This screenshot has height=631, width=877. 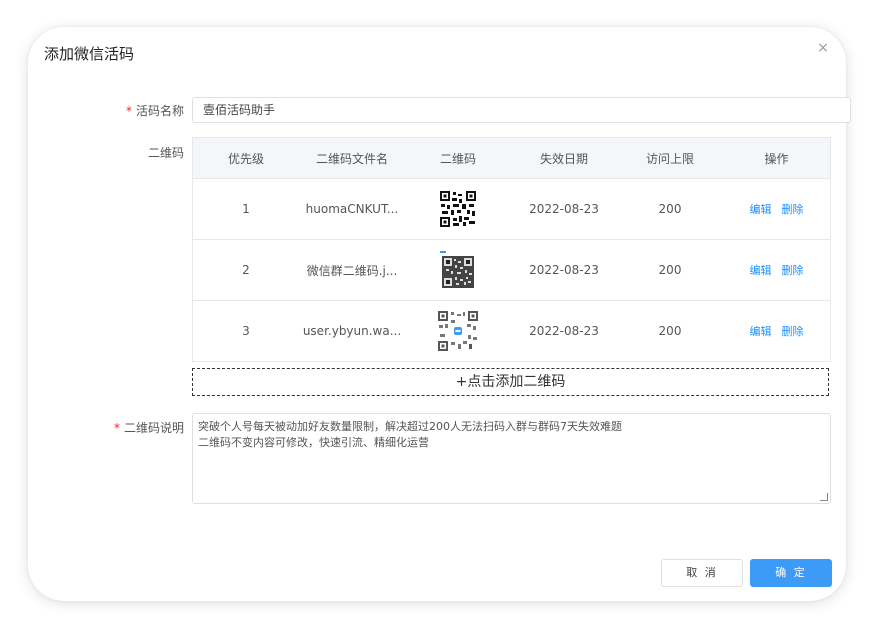 What do you see at coordinates (702, 573) in the screenshot?
I see `cancel-button: 取 消` at bounding box center [702, 573].